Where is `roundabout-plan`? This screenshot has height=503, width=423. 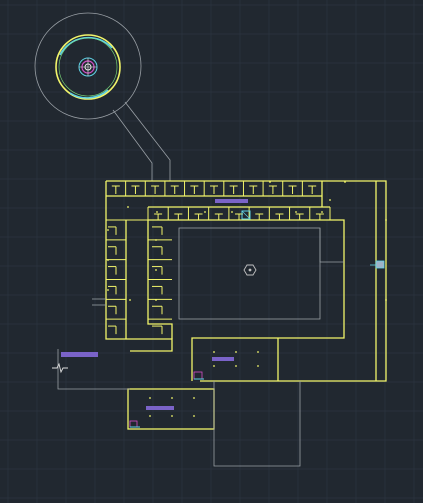 roundabout-plan is located at coordinates (88, 66).